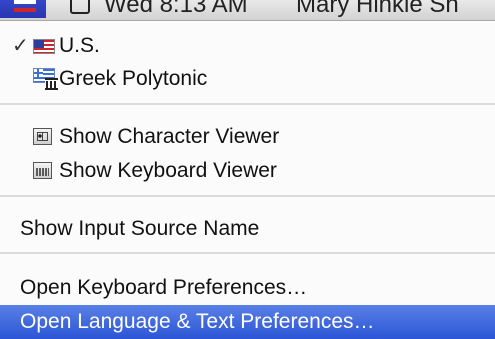 The width and height of the screenshot is (495, 339). Describe the element at coordinates (79, 45) in the screenshot. I see `menu-item-label: U.S.` at that location.